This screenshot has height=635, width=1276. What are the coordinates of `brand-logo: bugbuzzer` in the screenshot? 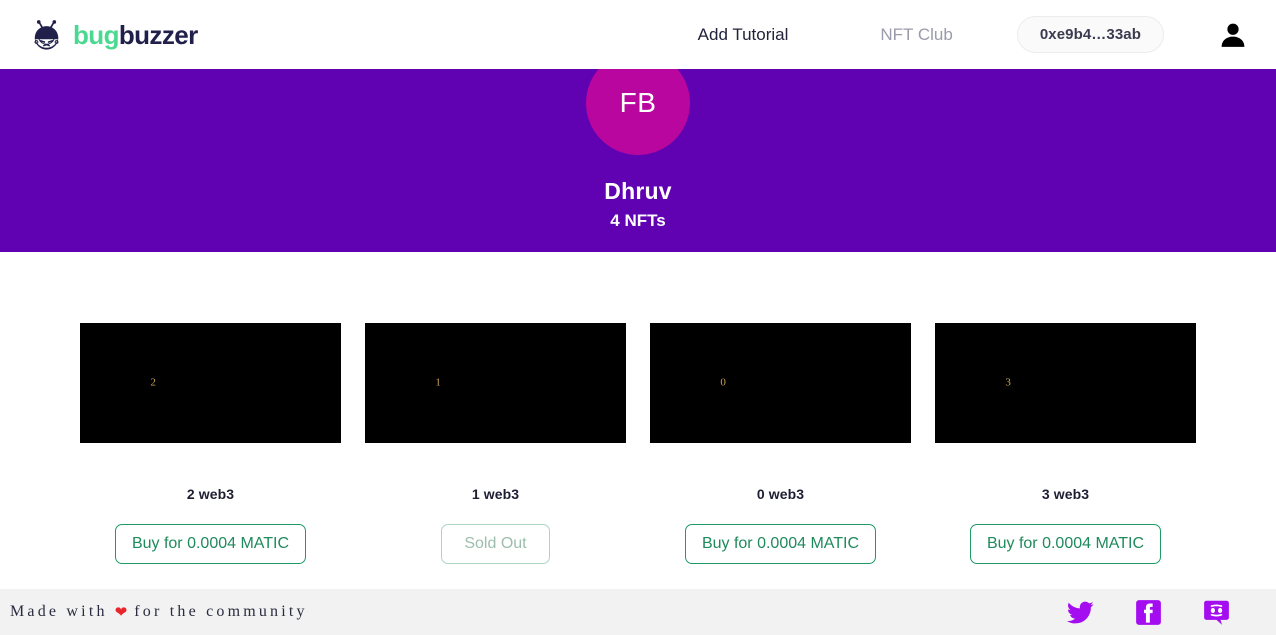 It's located at (113, 35).